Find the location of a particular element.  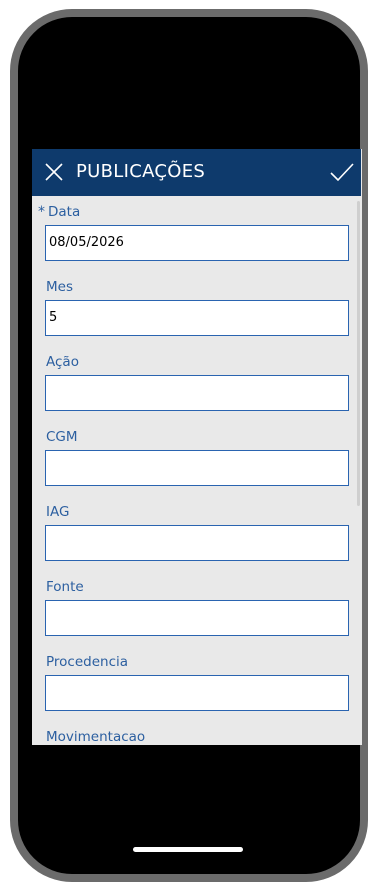

field-label-movimentacao: Movimentacao is located at coordinates (96, 737).